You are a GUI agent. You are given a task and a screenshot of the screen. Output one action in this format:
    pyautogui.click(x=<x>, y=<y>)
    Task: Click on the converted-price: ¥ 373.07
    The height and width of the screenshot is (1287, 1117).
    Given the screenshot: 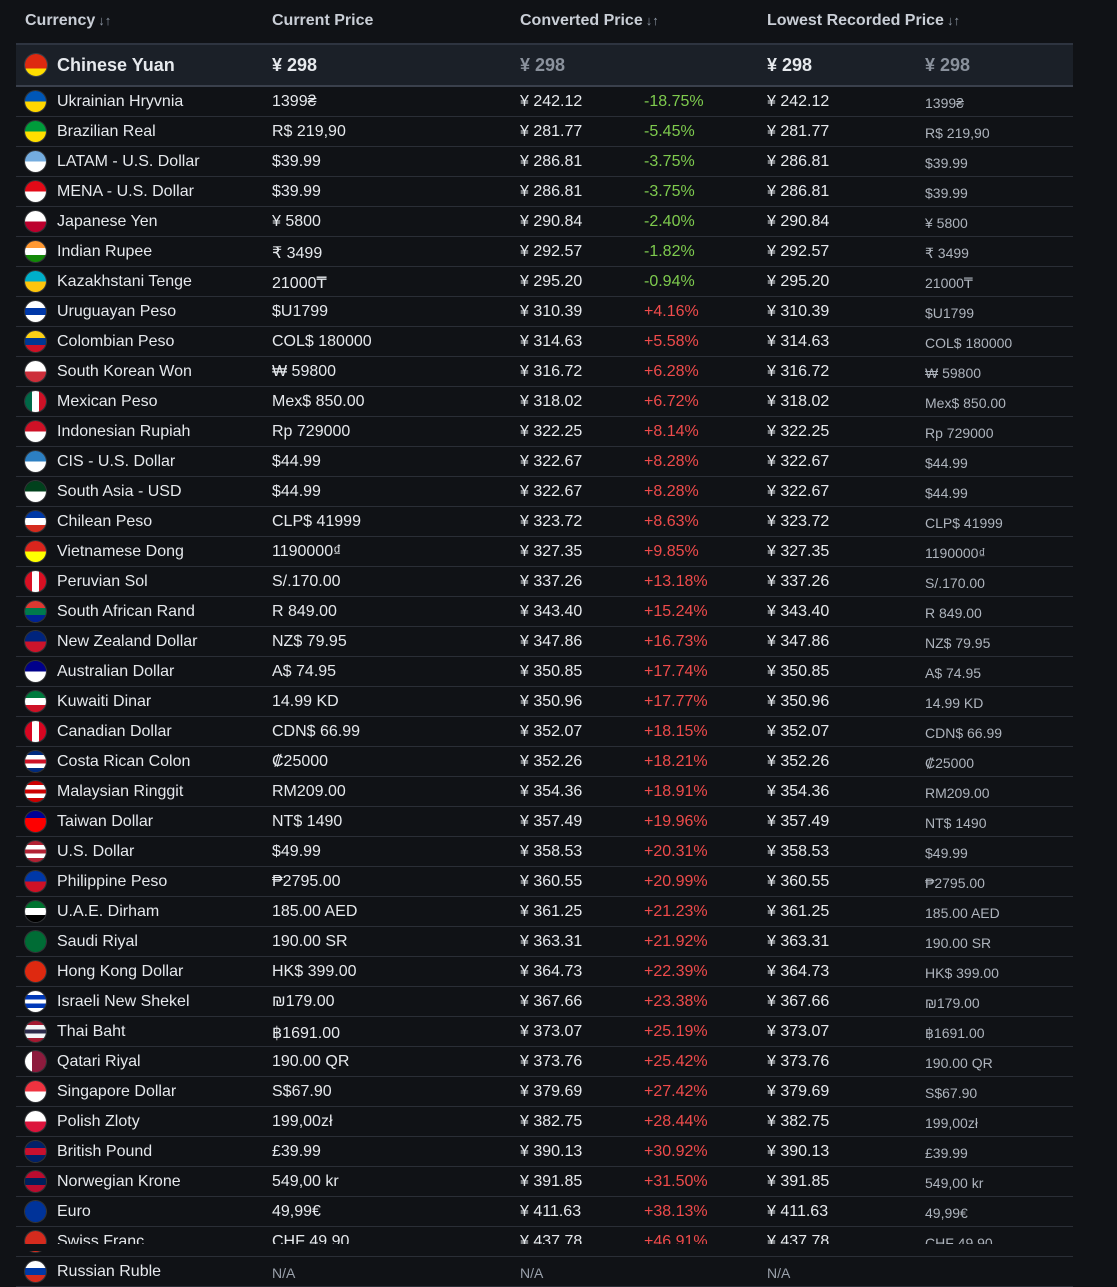 What is the action you would take?
    pyautogui.click(x=551, y=1031)
    